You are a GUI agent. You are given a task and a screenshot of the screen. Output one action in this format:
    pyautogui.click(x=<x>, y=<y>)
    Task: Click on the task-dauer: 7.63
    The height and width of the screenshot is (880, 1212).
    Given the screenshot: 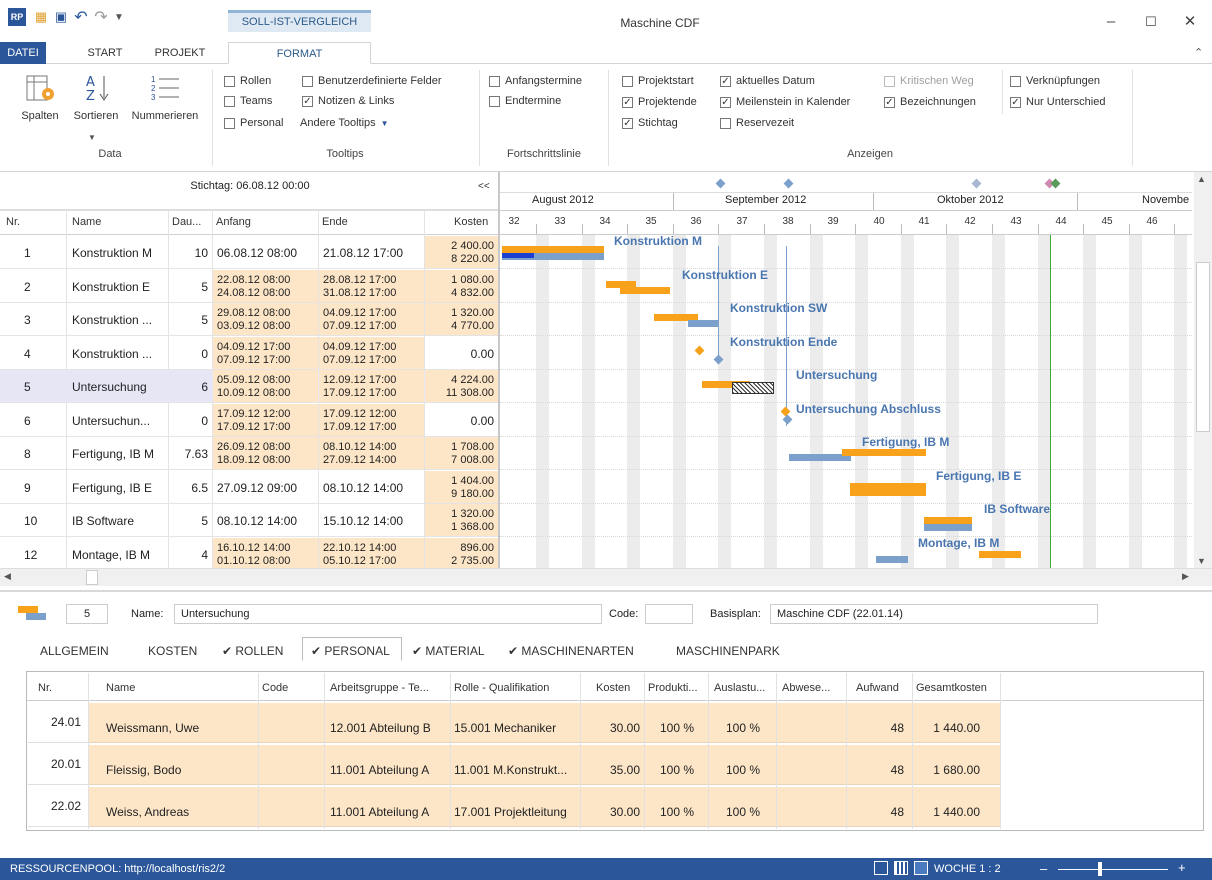 What is the action you would take?
    pyautogui.click(x=189, y=454)
    